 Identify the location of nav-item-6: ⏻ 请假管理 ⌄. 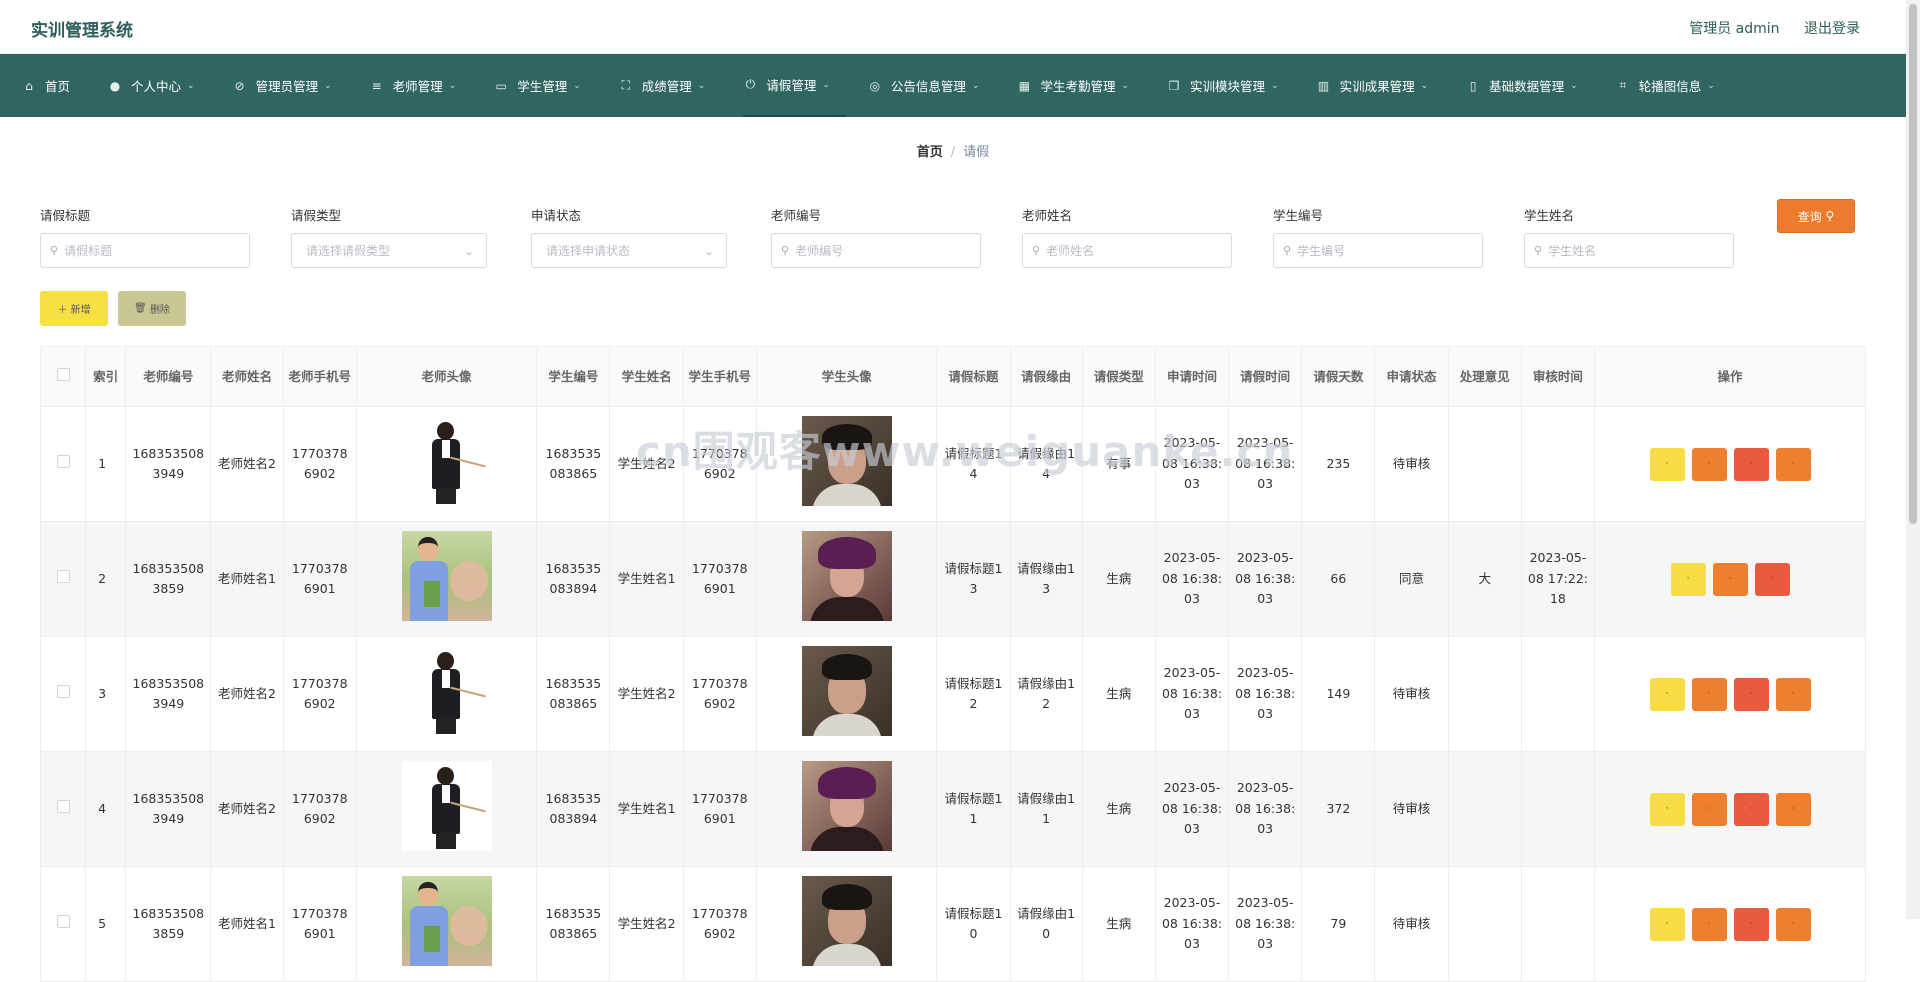
(794, 85).